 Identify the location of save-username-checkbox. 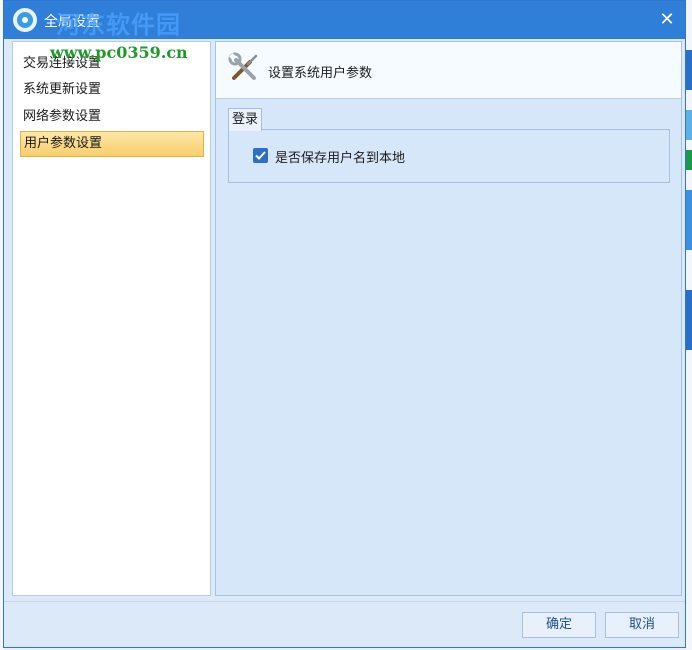
(260, 155).